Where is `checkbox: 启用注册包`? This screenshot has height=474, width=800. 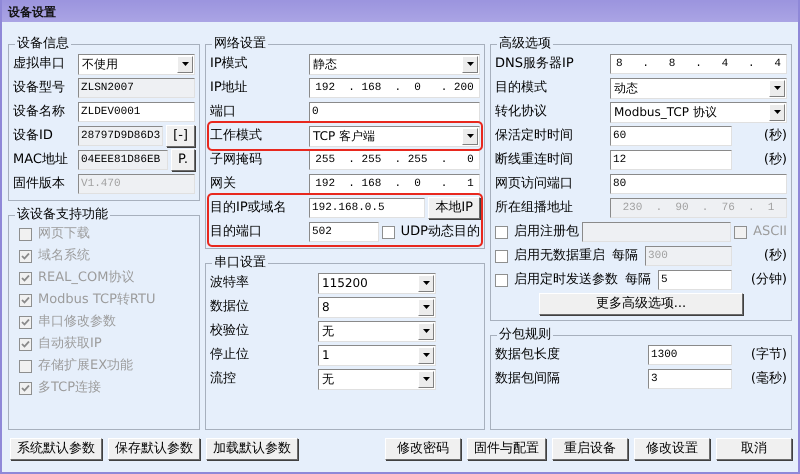 checkbox: 启用注册包 is located at coordinates (537, 232).